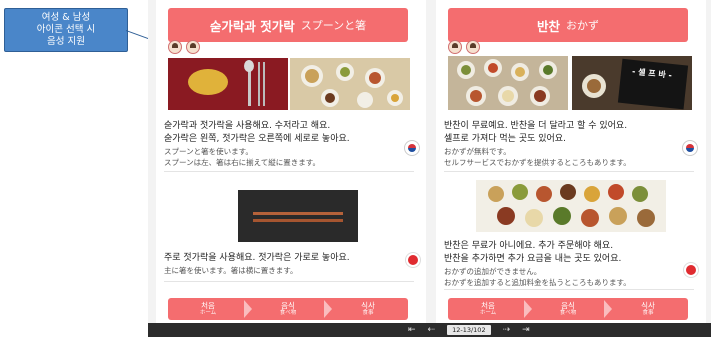  Describe the element at coordinates (242, 162) in the screenshot. I see `card-text-jp: スプーンは左、箸は右に揃えて縦に置きます。` at that location.